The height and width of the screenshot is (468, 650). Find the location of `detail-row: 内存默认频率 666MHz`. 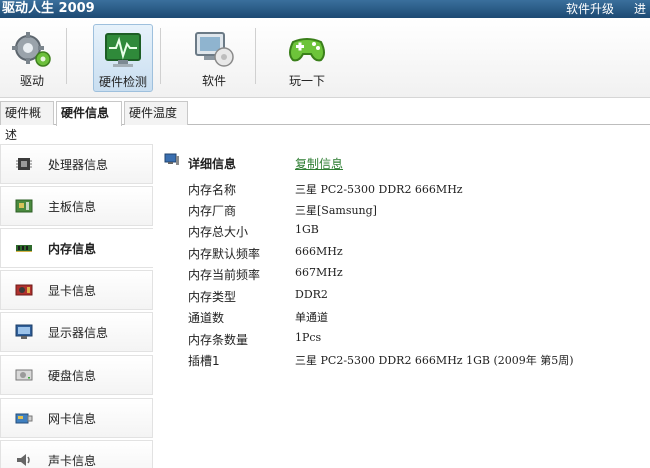

detail-row: 内存默认频率 666MHz is located at coordinates (400, 255).